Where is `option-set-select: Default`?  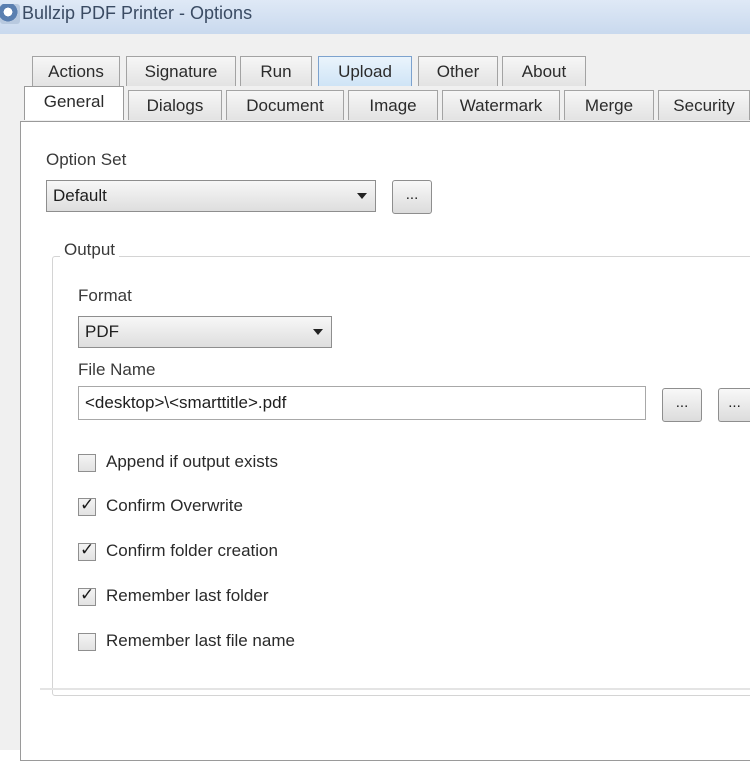
option-set-select: Default is located at coordinates (211, 196).